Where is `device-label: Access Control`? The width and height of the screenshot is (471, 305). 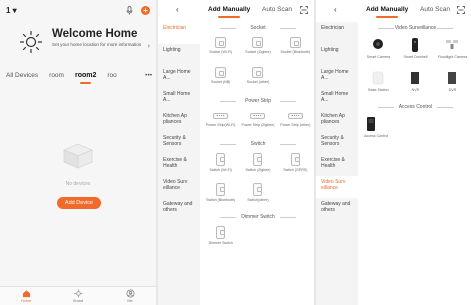 device-label: Access Control is located at coordinates (376, 136).